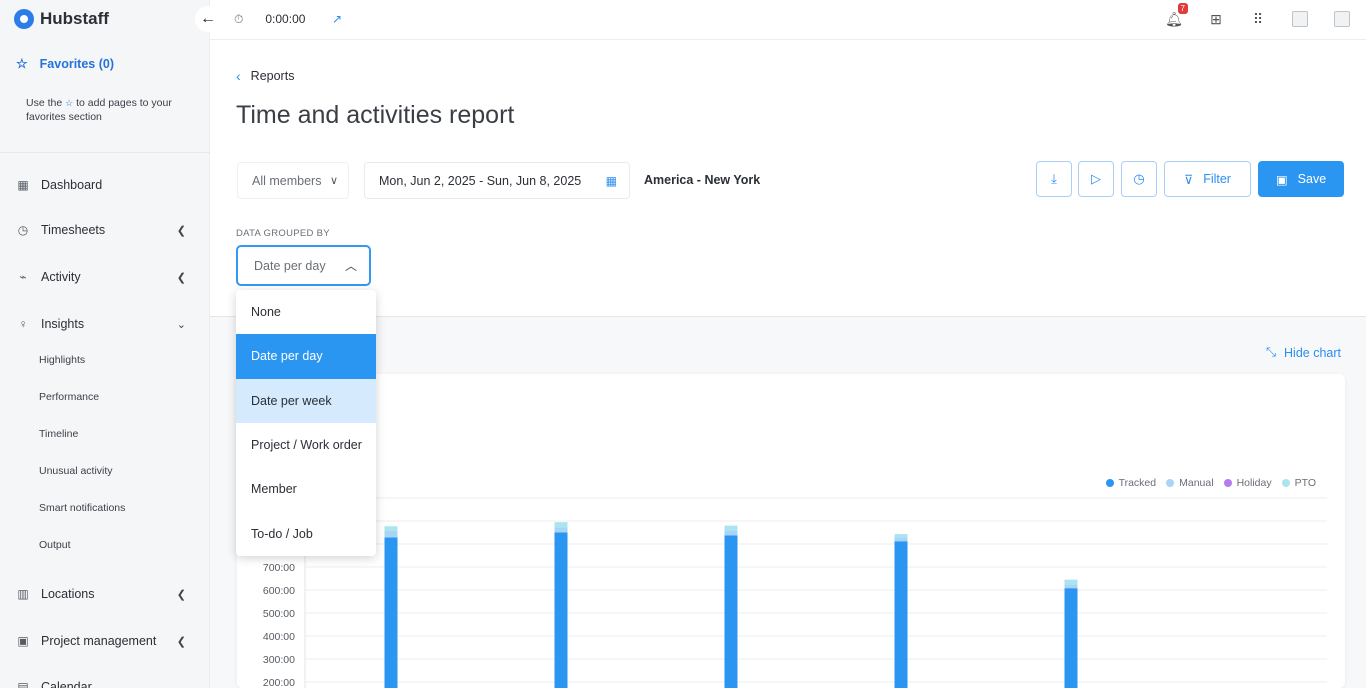 This screenshot has width=1366, height=688. Describe the element at coordinates (58, 434) in the screenshot. I see `sidebar-subitem-timeline: Timeline` at that location.